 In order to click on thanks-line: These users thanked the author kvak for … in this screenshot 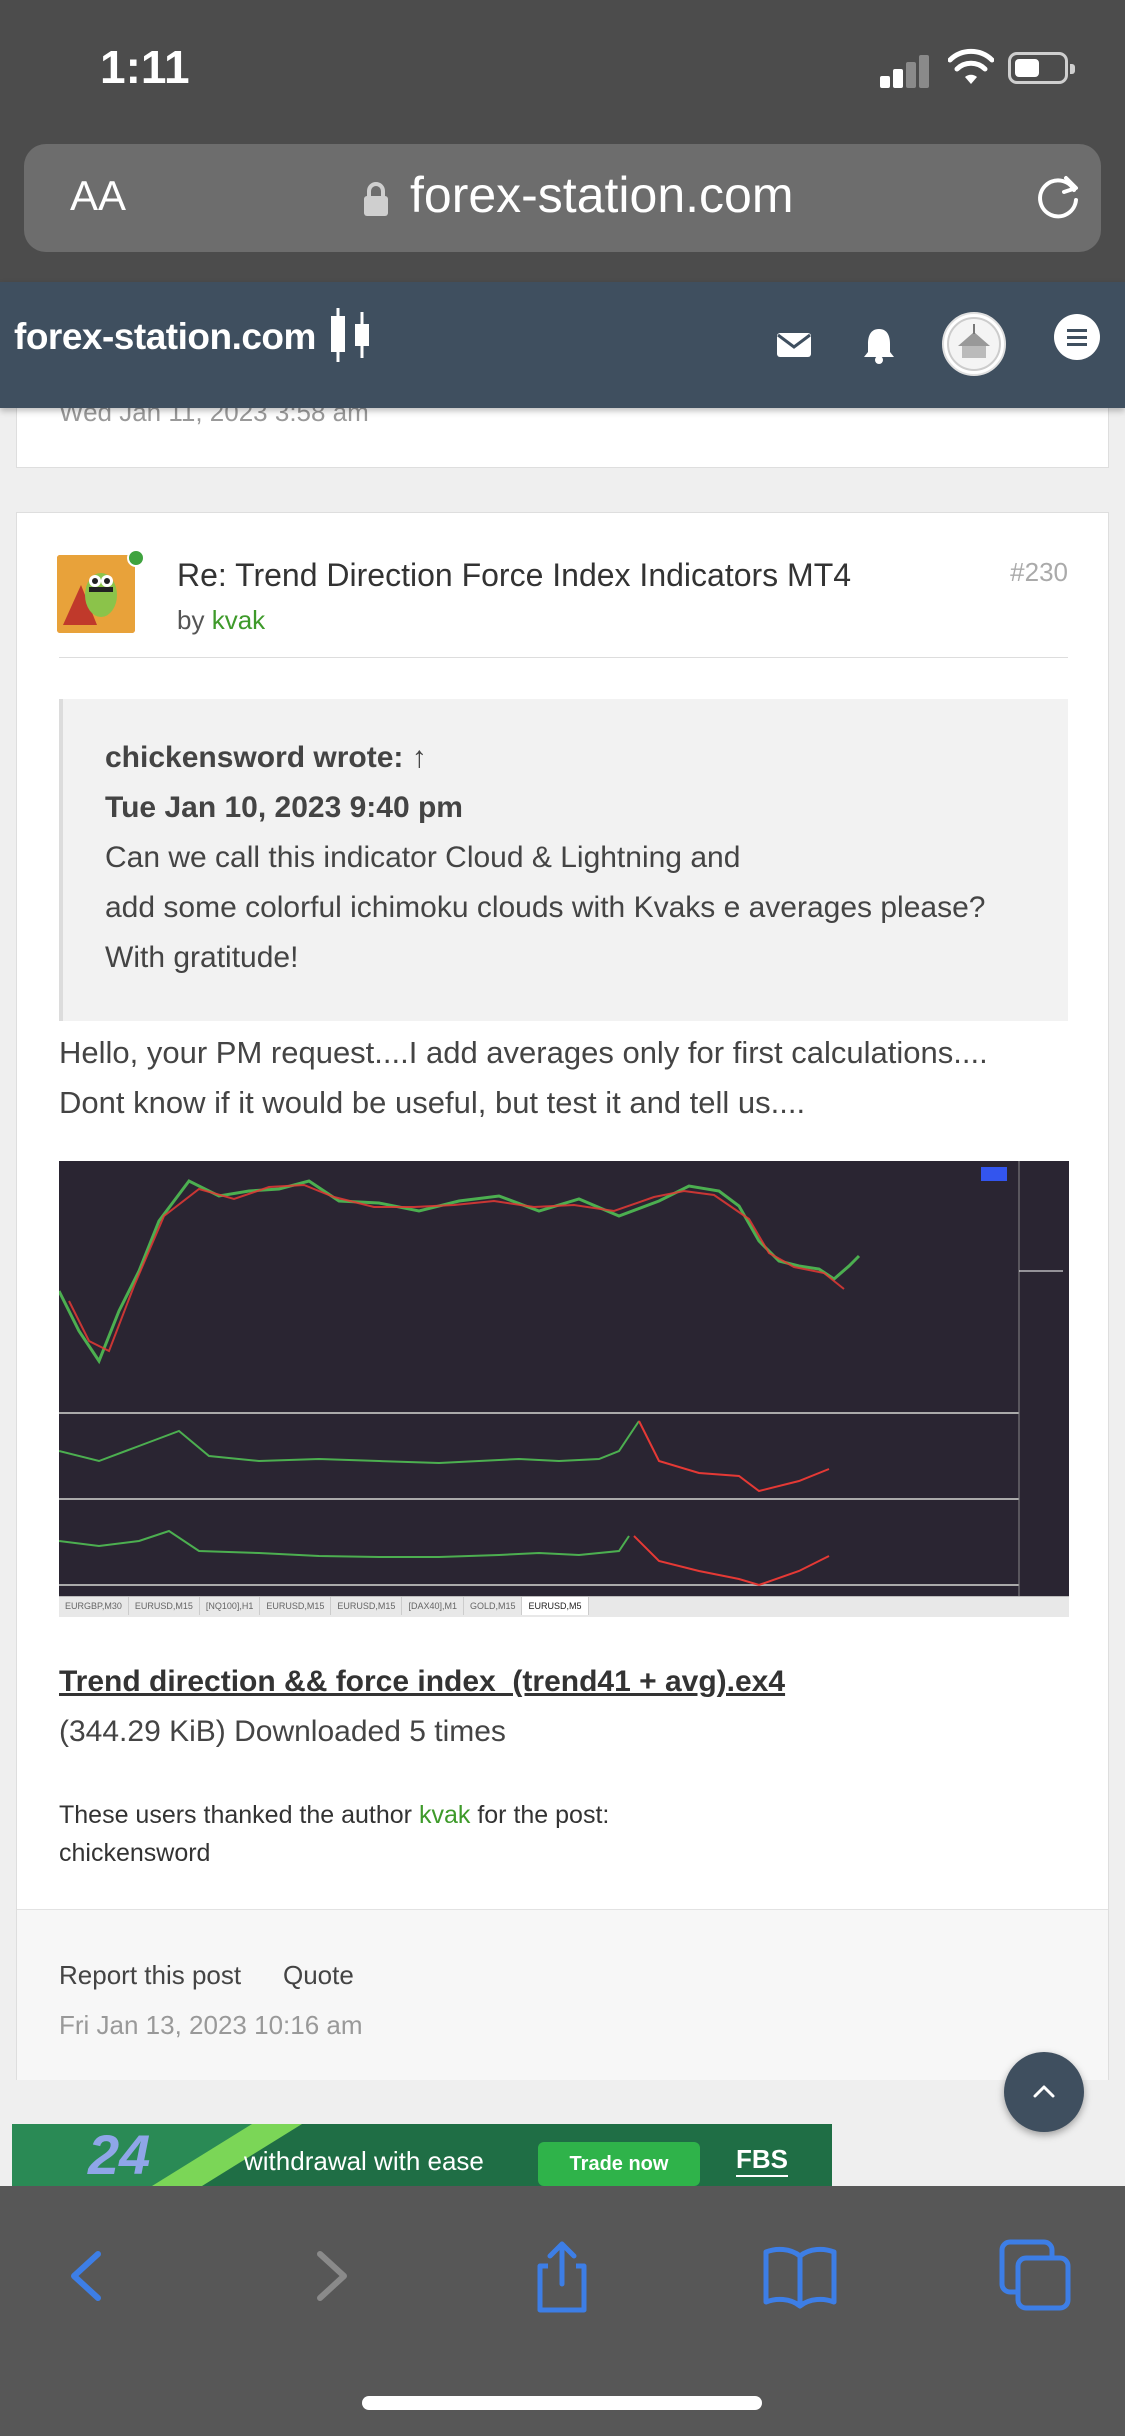, I will do `click(334, 1815)`.